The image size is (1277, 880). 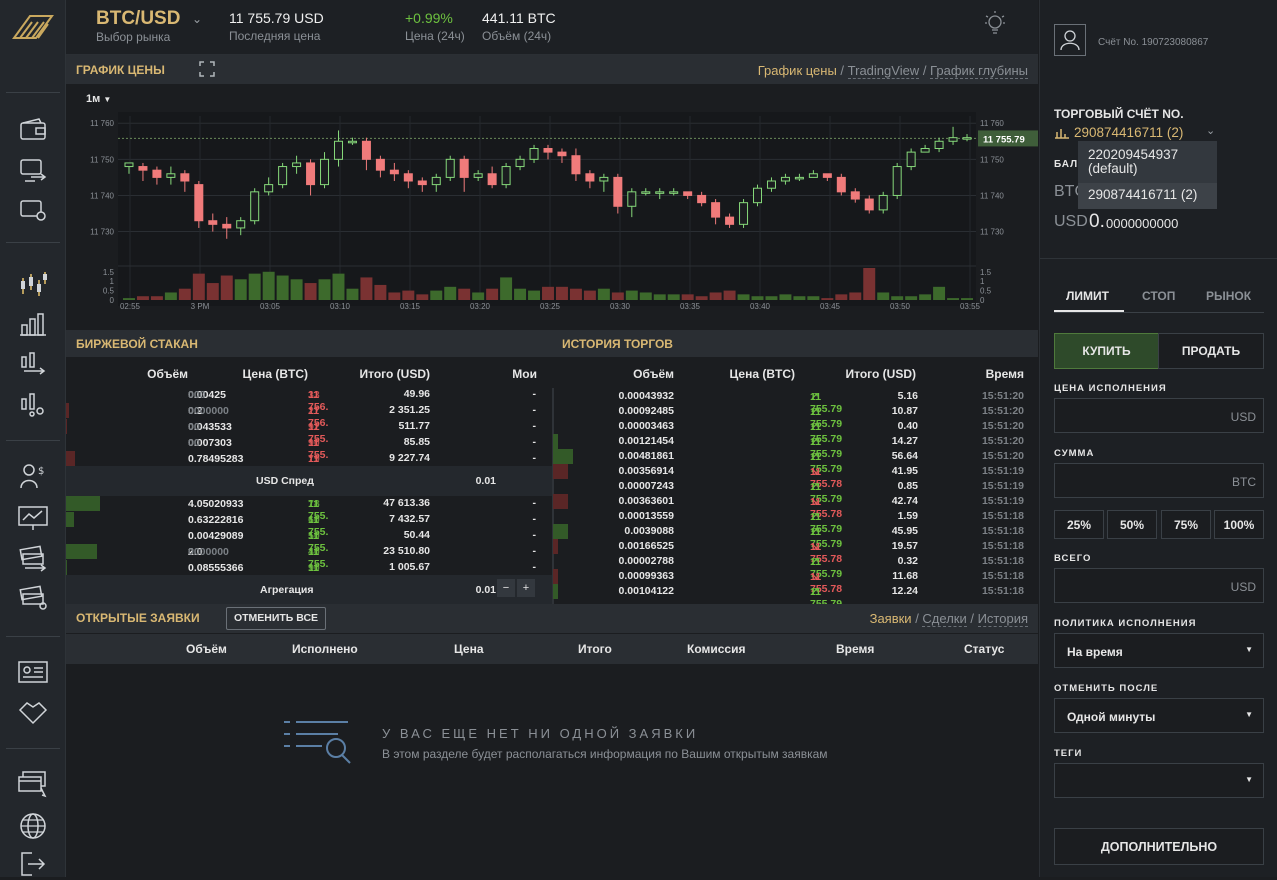 I want to click on vol-tick-label-right: 0, so click(x=982, y=300).